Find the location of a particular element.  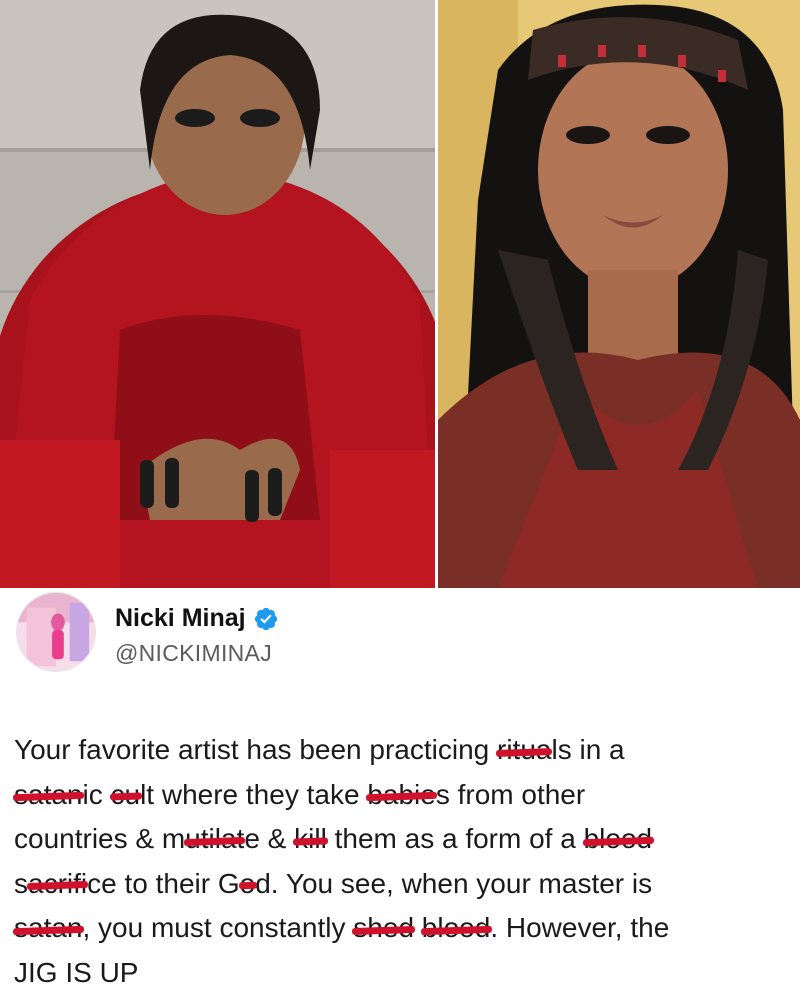

text-segment: e & is located at coordinates (269, 838).